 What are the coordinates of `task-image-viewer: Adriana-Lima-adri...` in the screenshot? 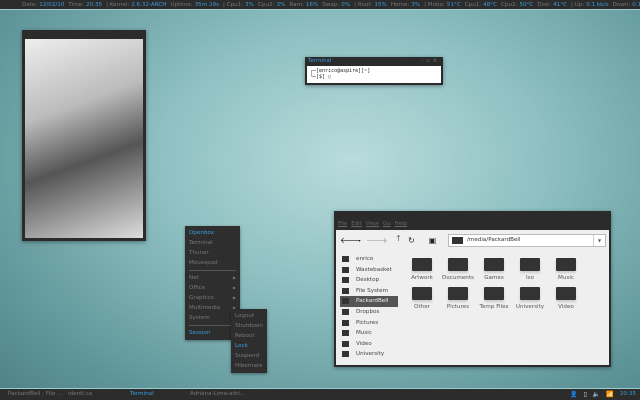 It's located at (217, 394).